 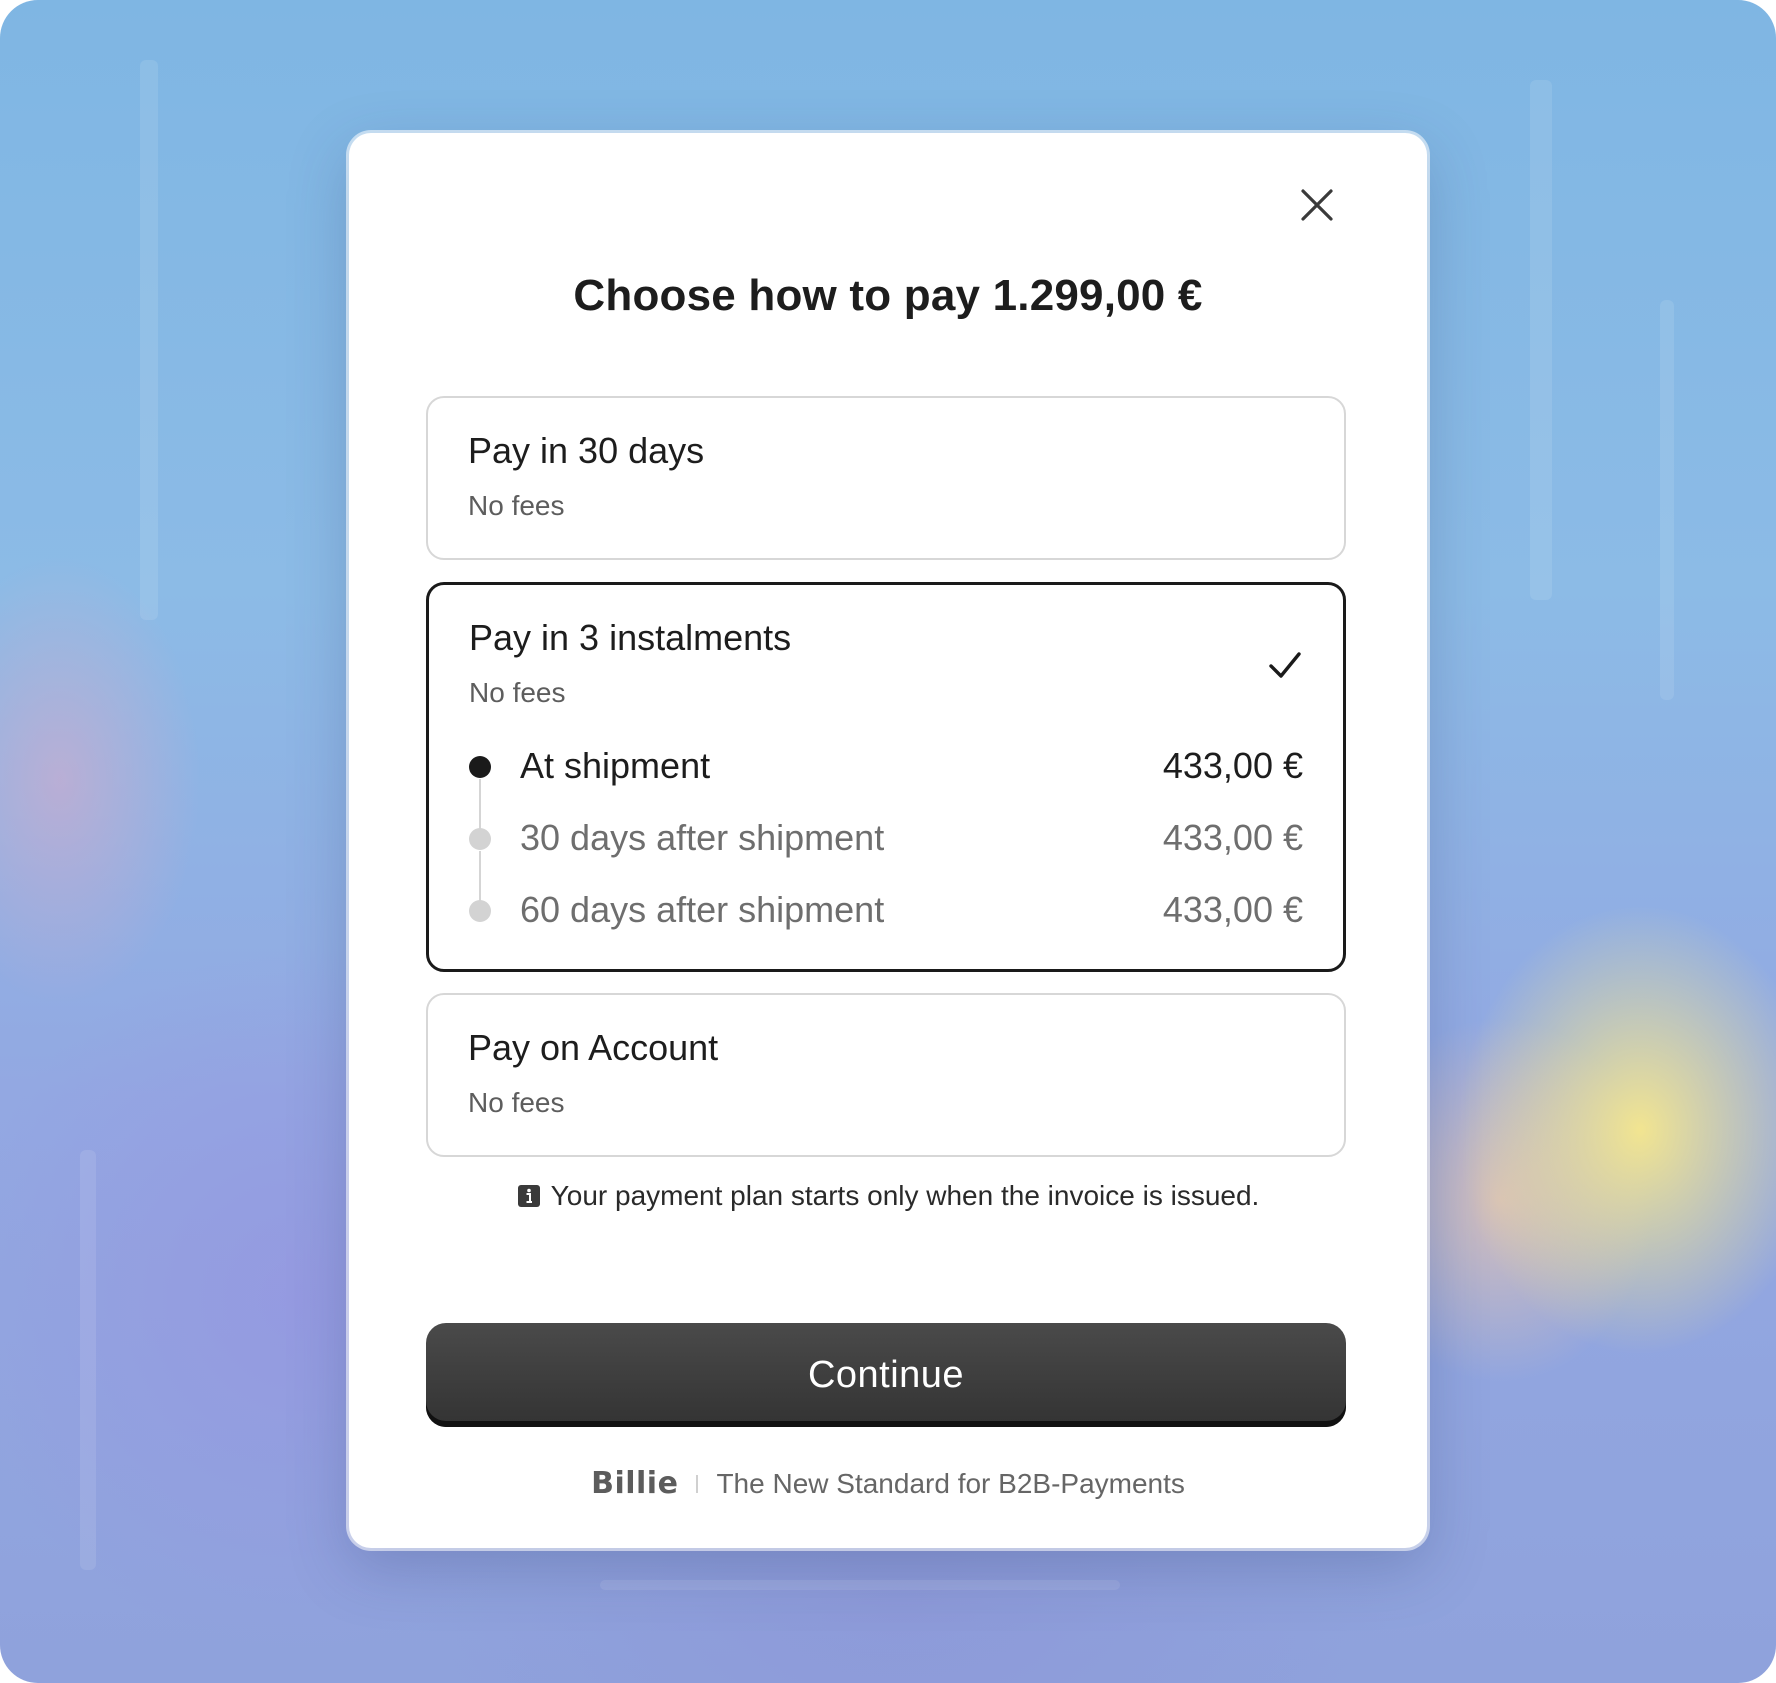 What do you see at coordinates (635, 1483) in the screenshot?
I see `billie-logo: Billie` at bounding box center [635, 1483].